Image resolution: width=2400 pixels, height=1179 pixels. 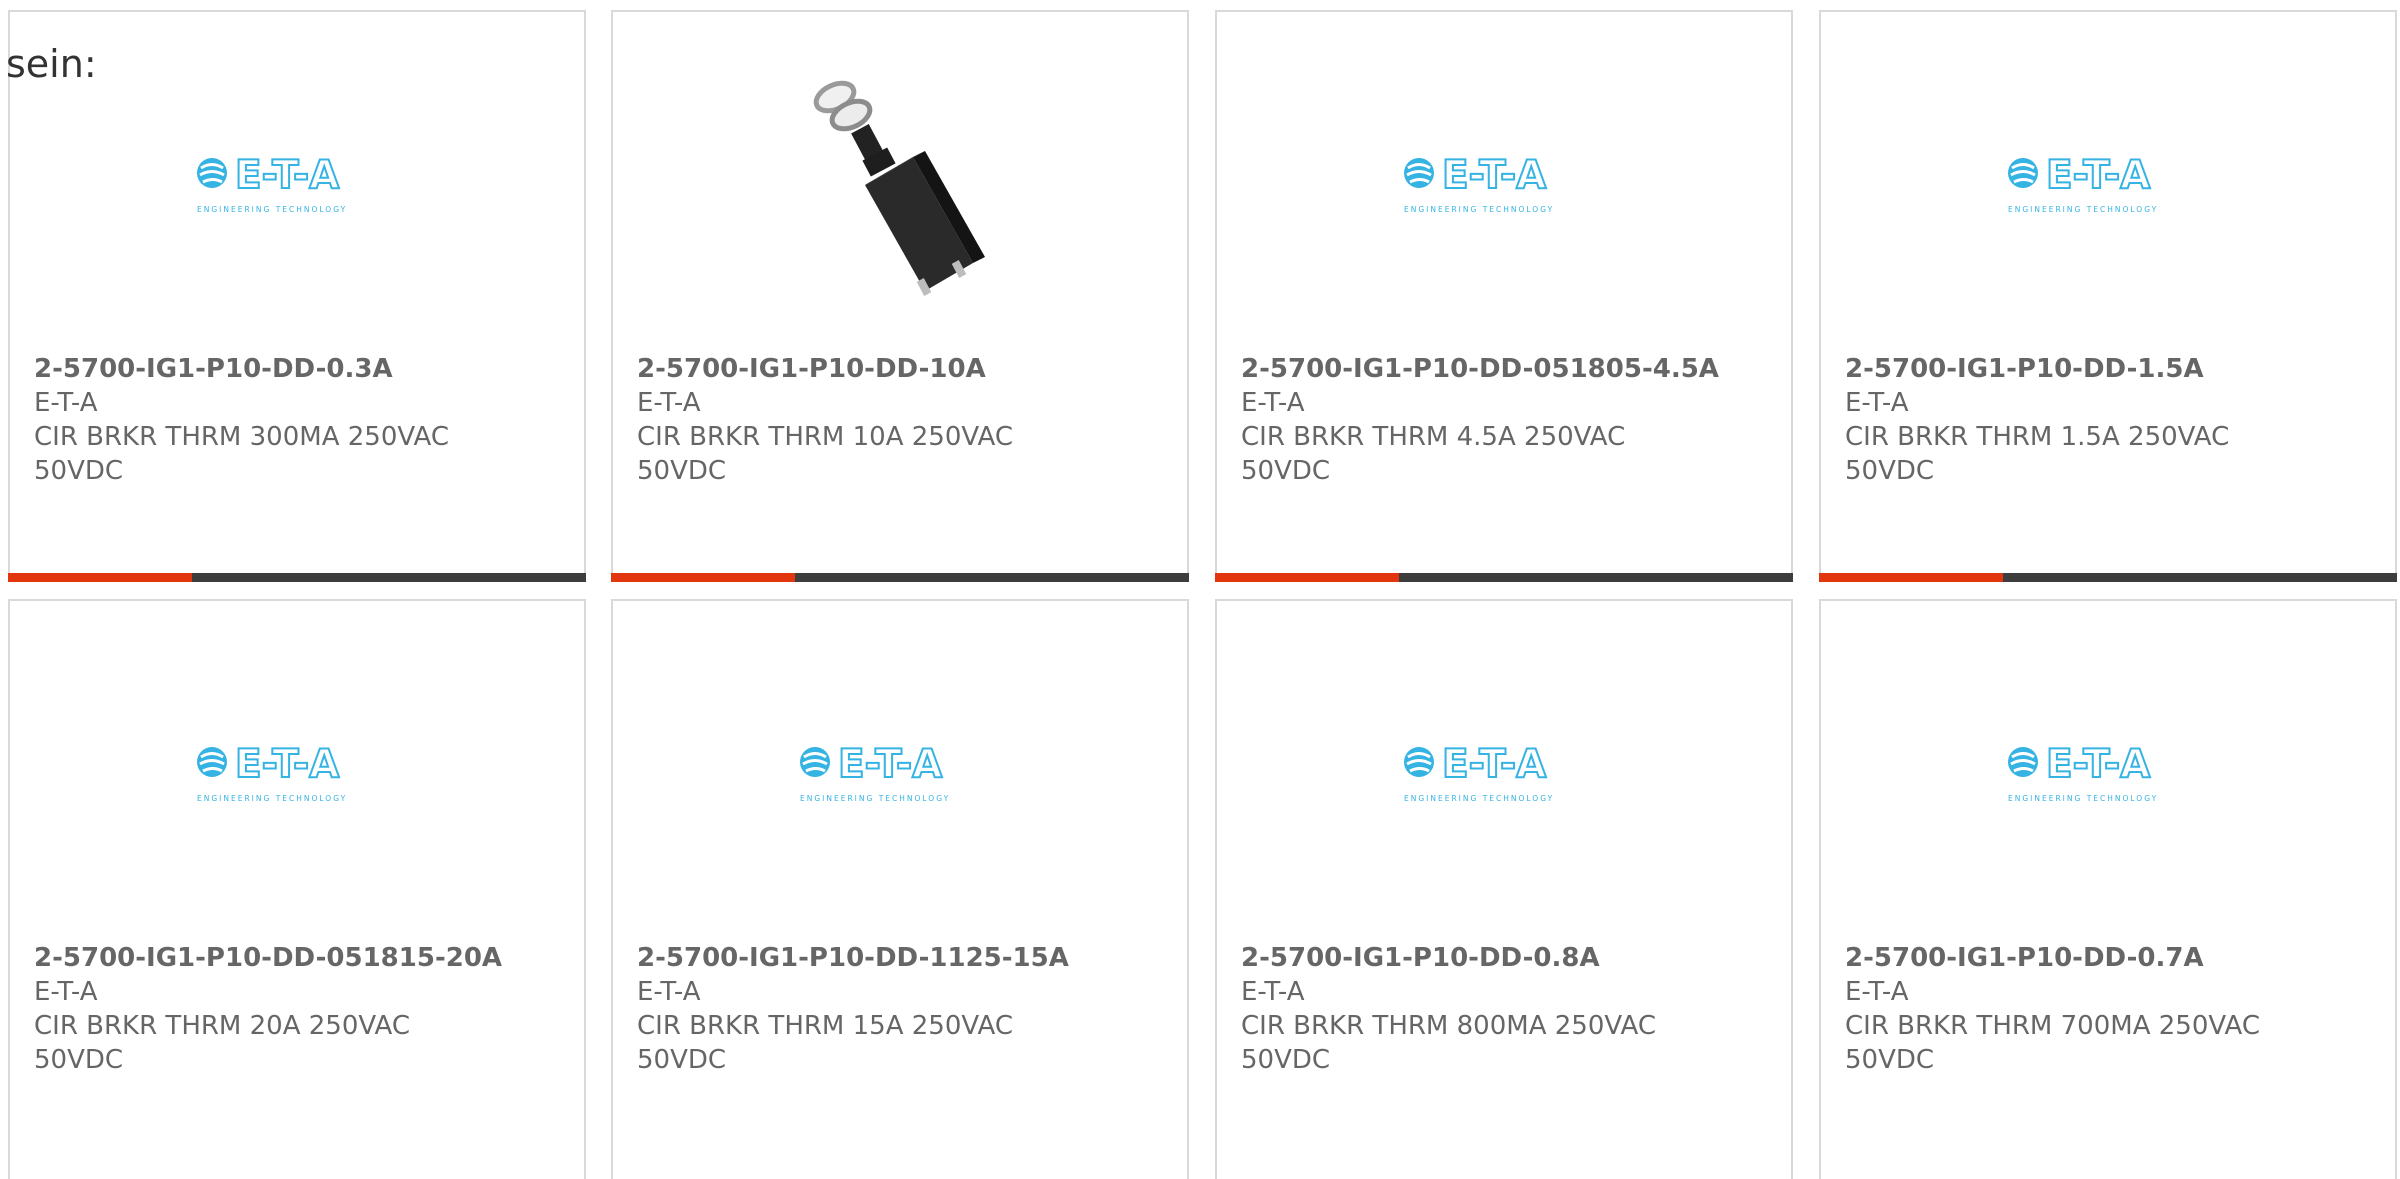 I want to click on product-description: CIR BRKR THRM 1.5A 250VAC 50VDC, so click(x=2037, y=454).